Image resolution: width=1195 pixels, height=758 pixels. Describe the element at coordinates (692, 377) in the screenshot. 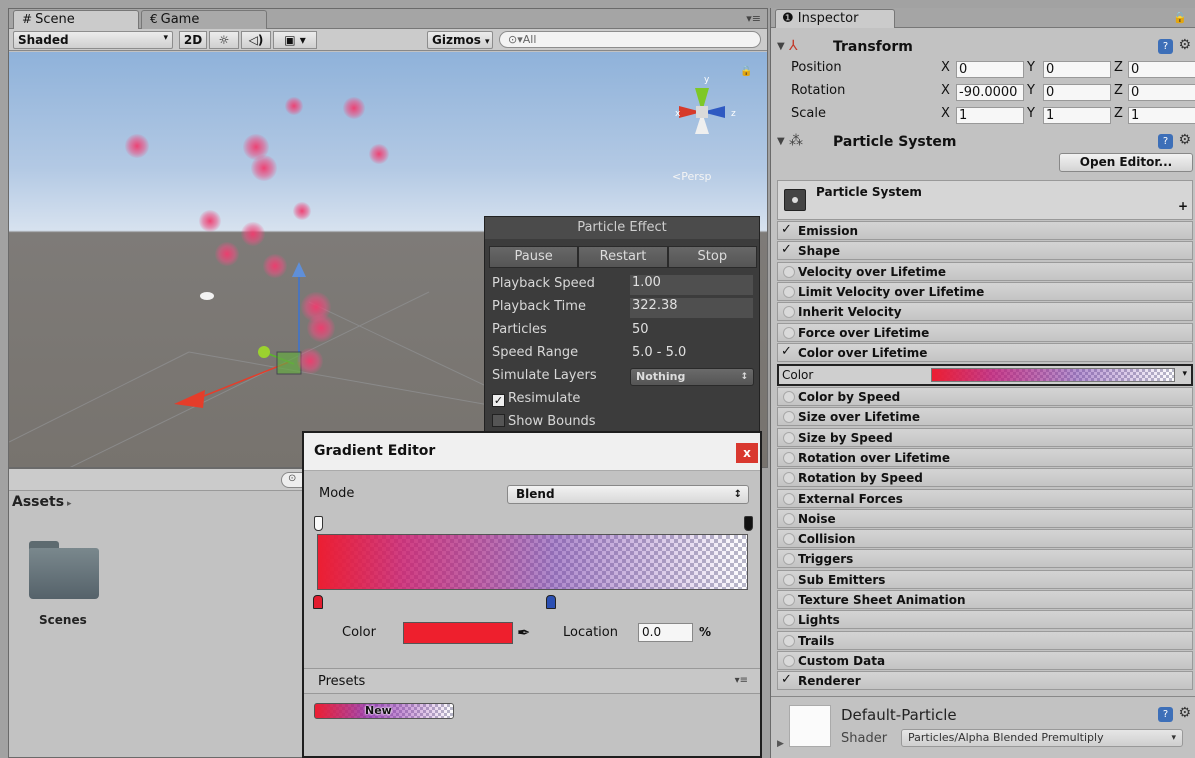

I see `simulate-layers-dropdown: Nothing ↕` at that location.